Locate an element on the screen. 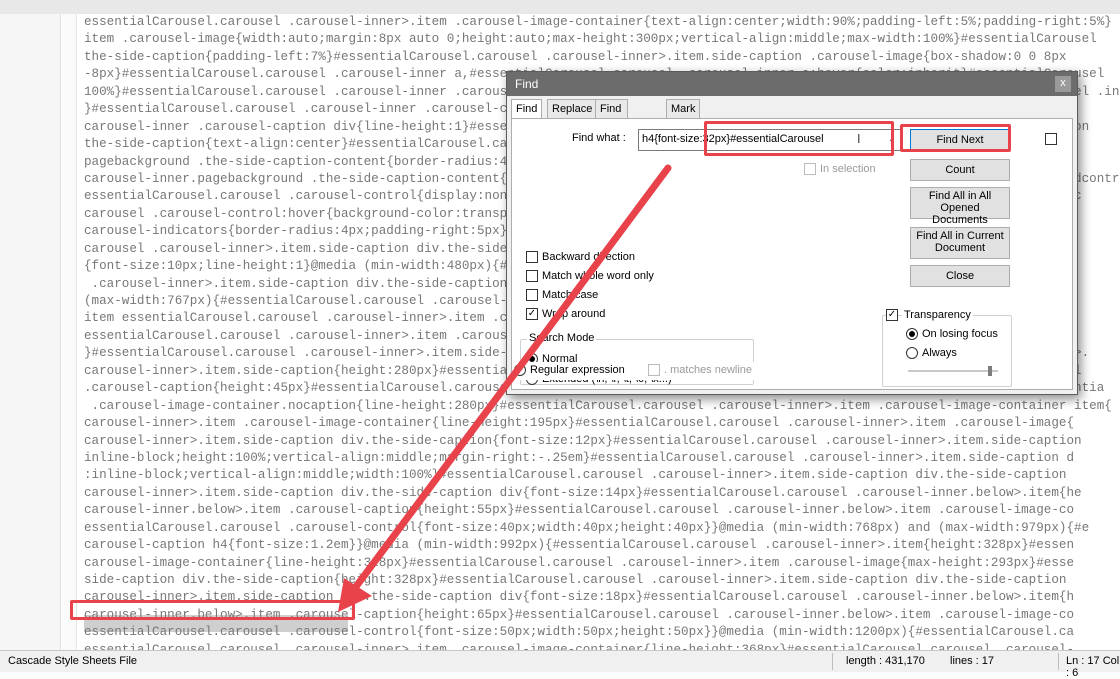 The width and height of the screenshot is (1120, 679). wrap-around-label: Wrap around is located at coordinates (574, 314).